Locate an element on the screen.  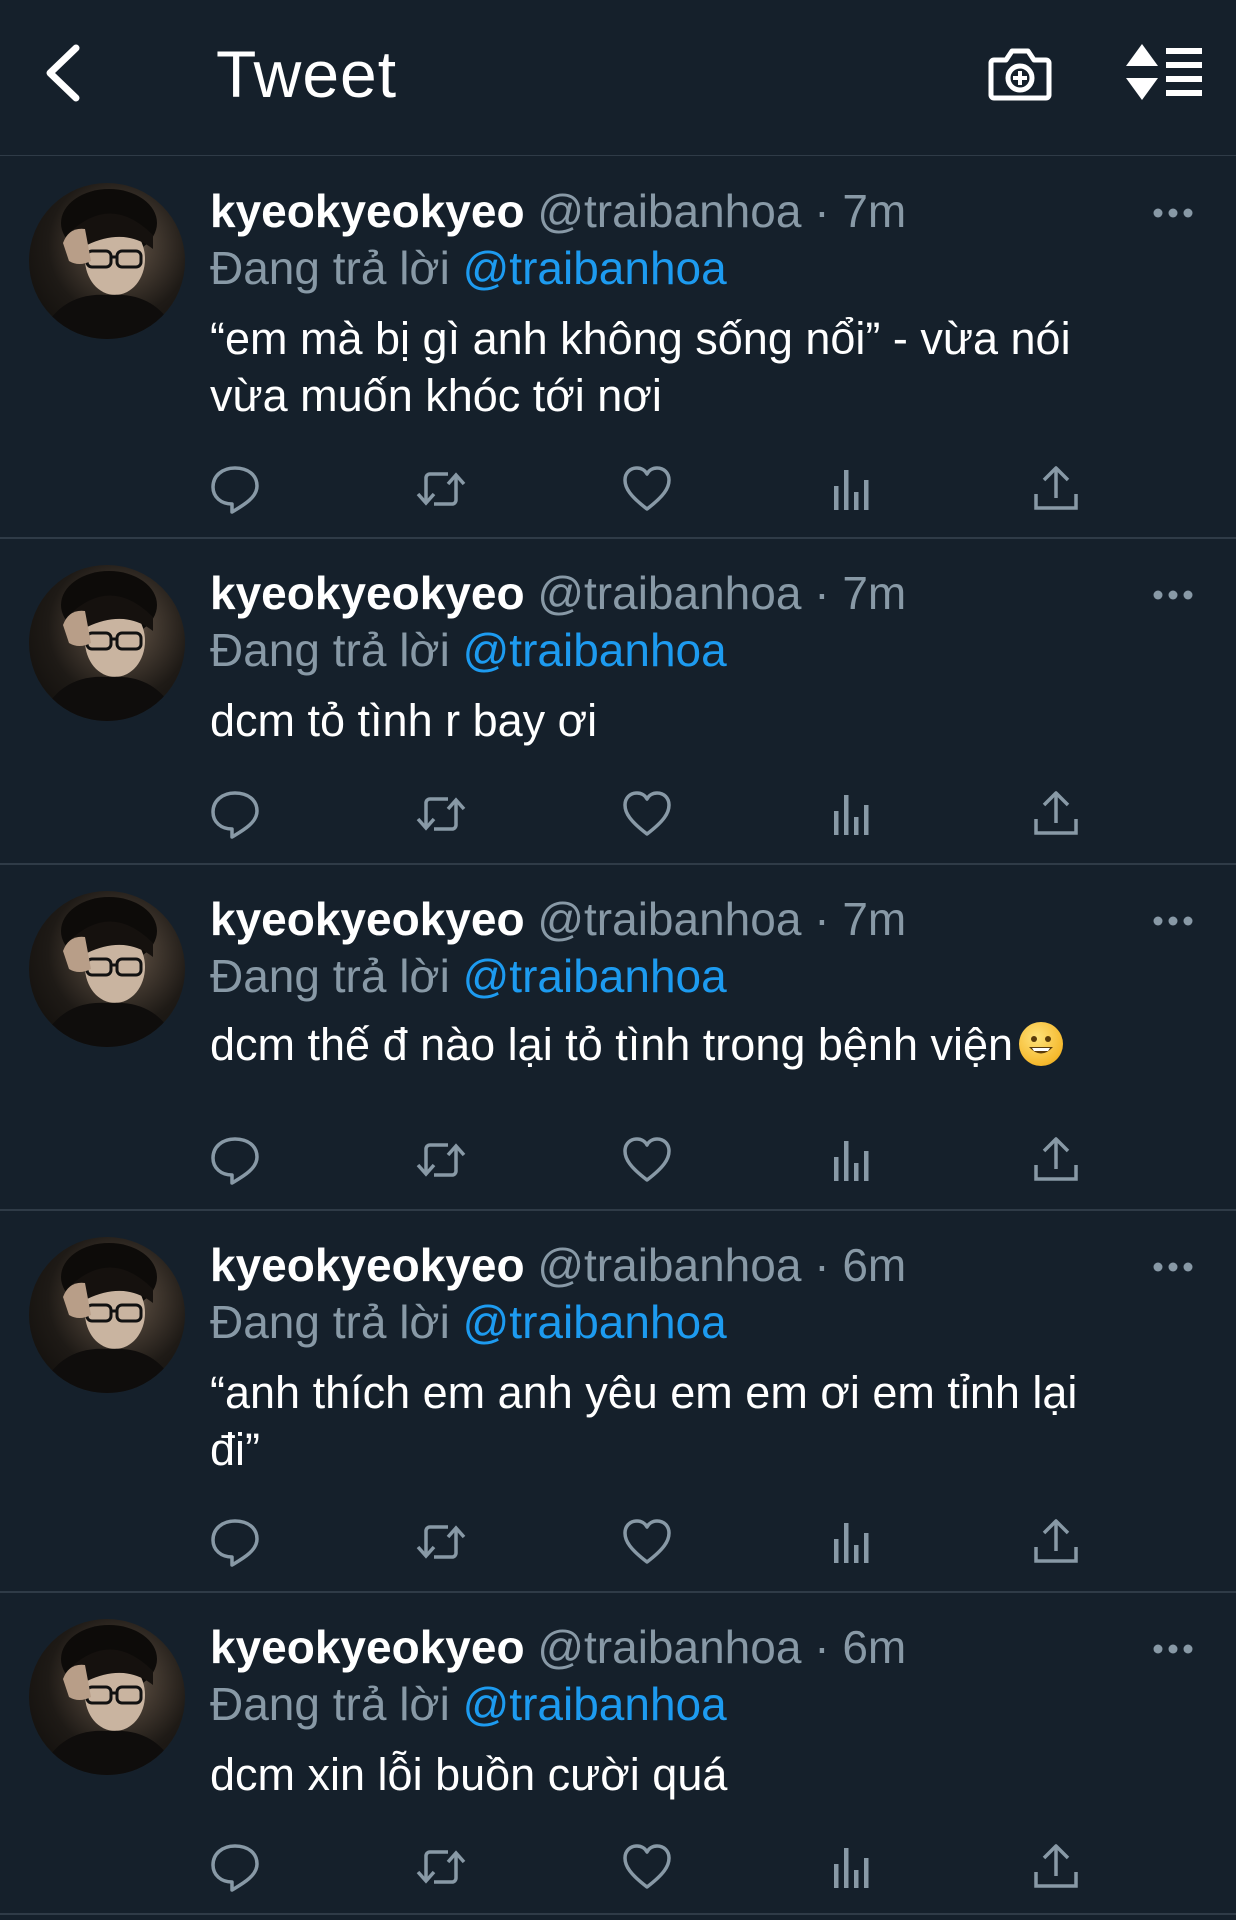
camera-plus-icon is located at coordinates (1020, 74).